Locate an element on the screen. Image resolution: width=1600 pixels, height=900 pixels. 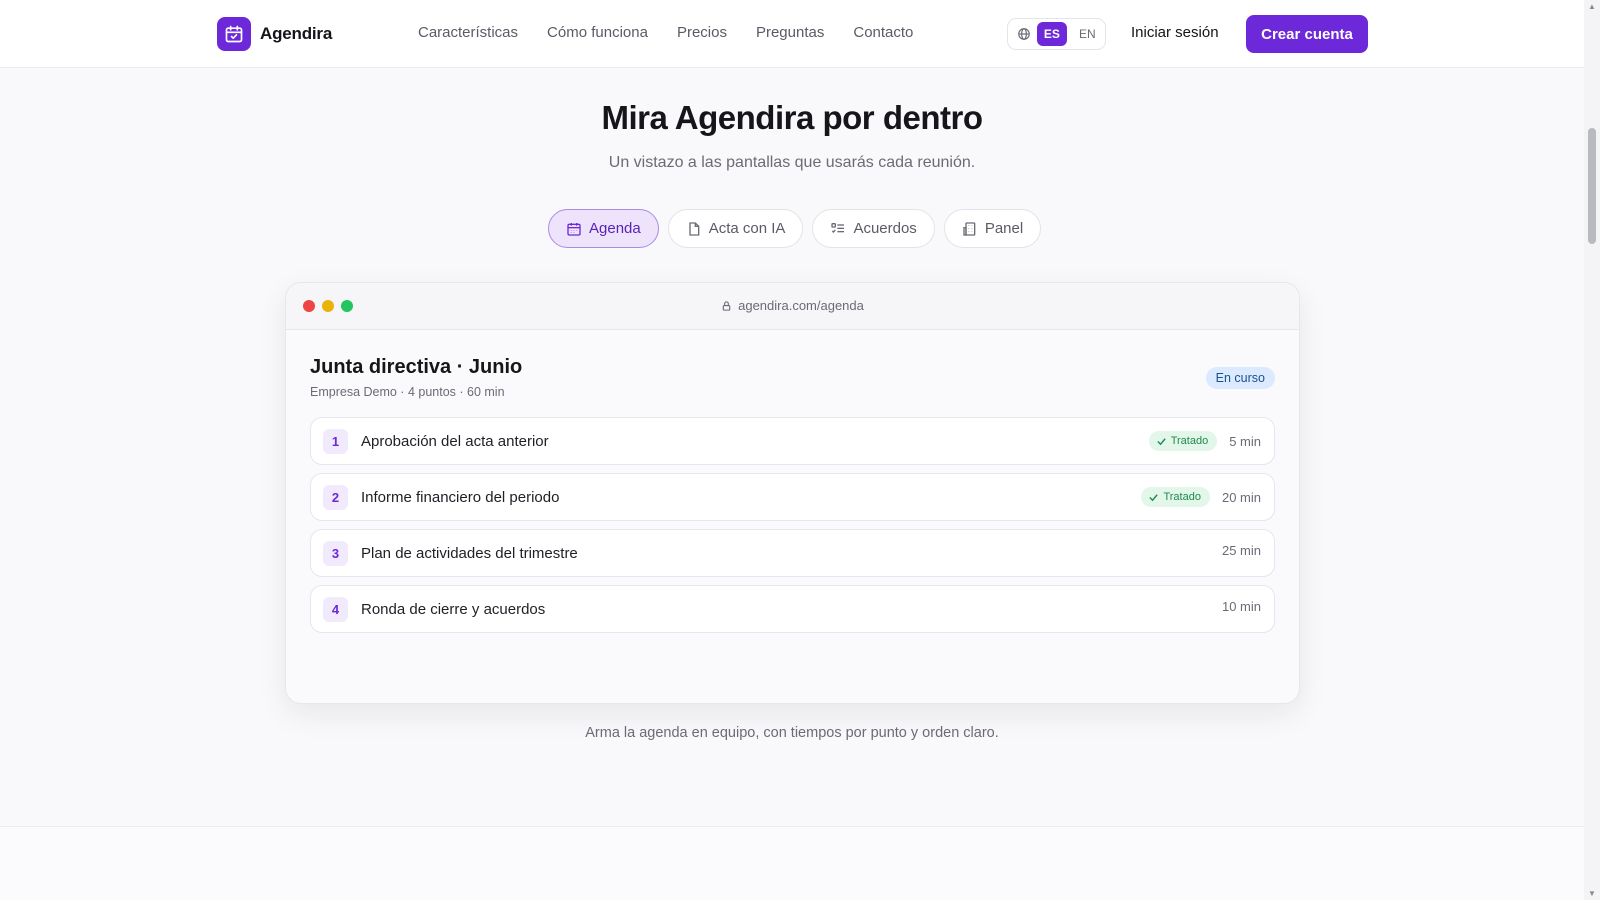
item-title: Informe financiero del periodo is located at coordinates (460, 497).